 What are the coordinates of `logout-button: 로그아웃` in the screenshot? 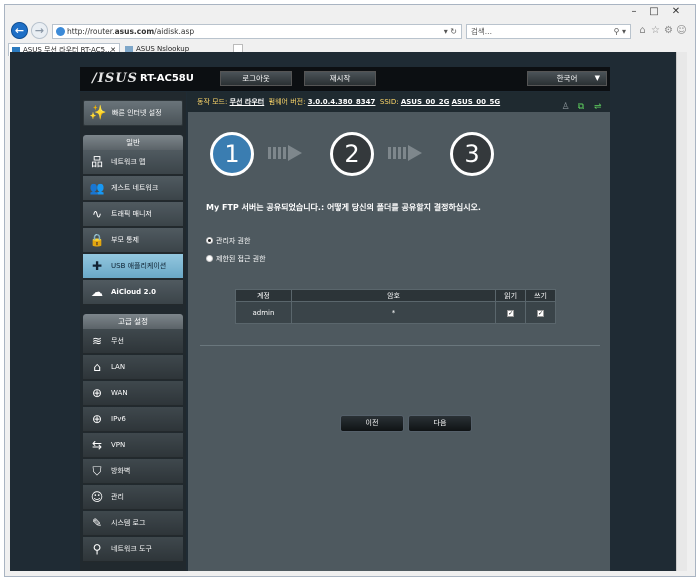 It's located at (256, 78).